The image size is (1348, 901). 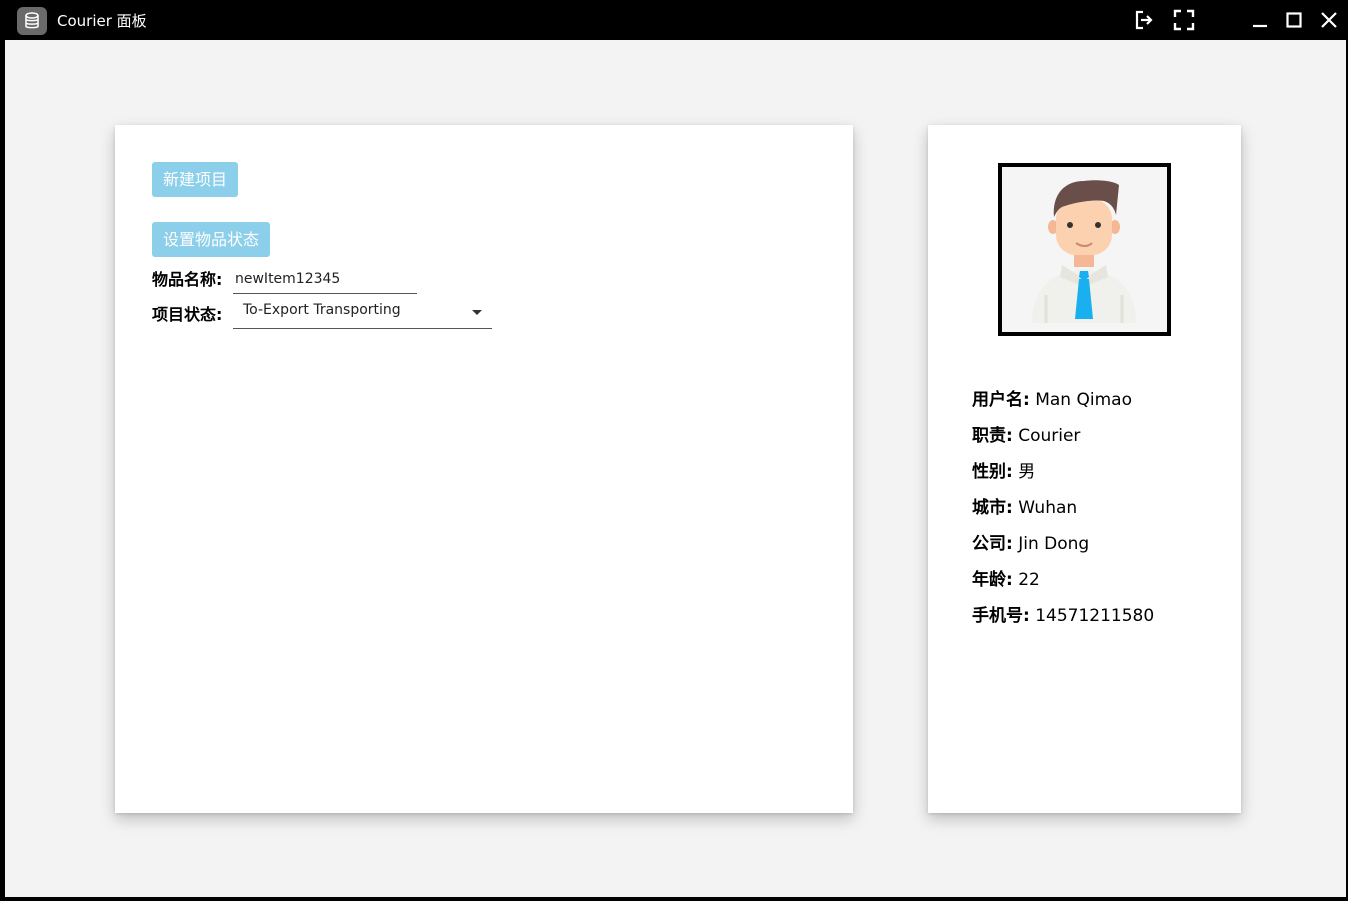 What do you see at coordinates (992, 544) in the screenshot?
I see `profile-label: 公司:` at bounding box center [992, 544].